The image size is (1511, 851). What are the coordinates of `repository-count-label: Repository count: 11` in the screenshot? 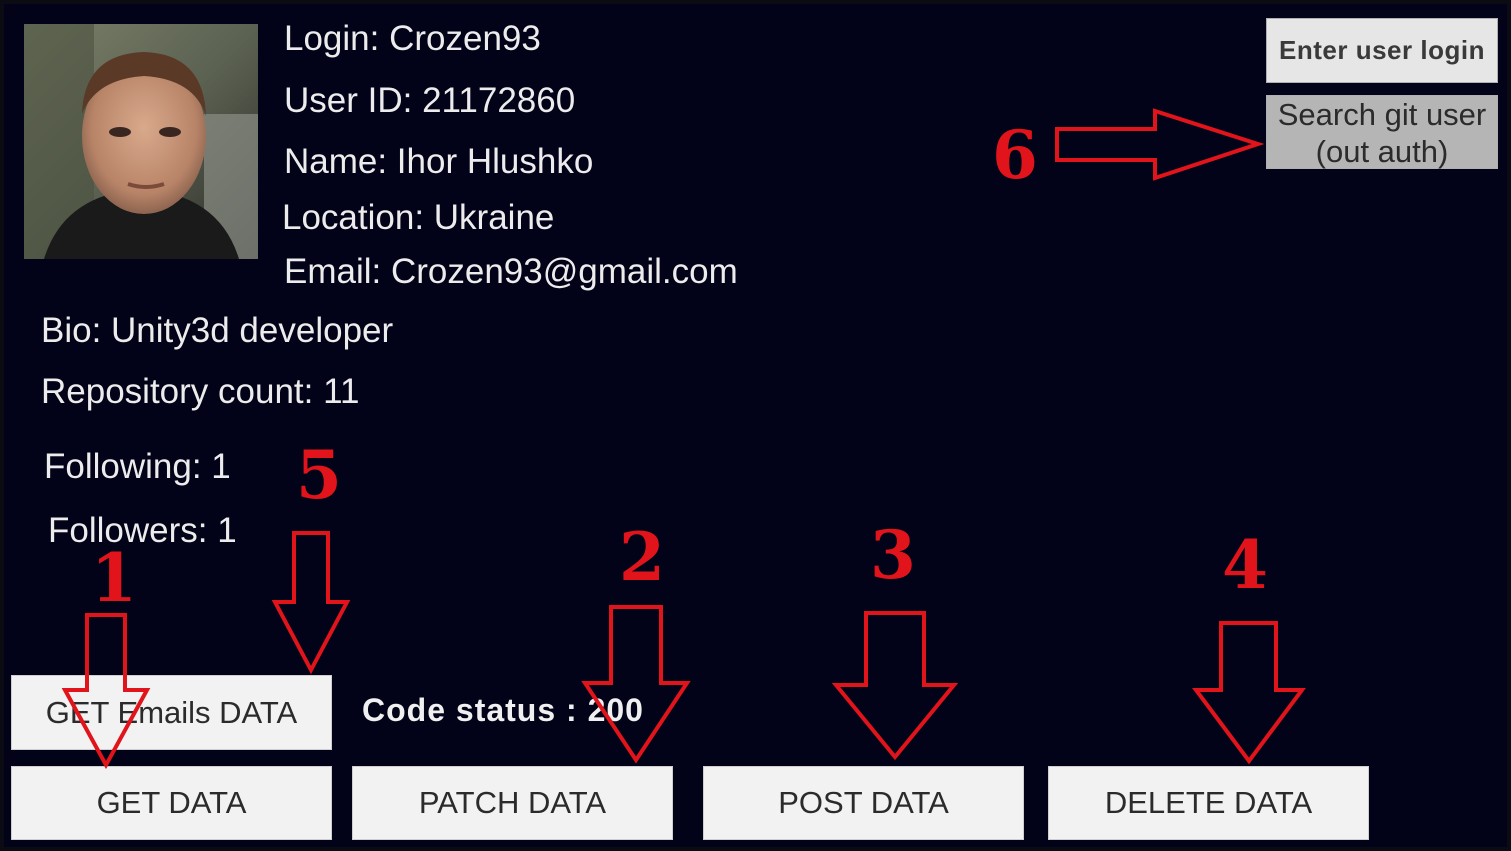 It's located at (200, 391).